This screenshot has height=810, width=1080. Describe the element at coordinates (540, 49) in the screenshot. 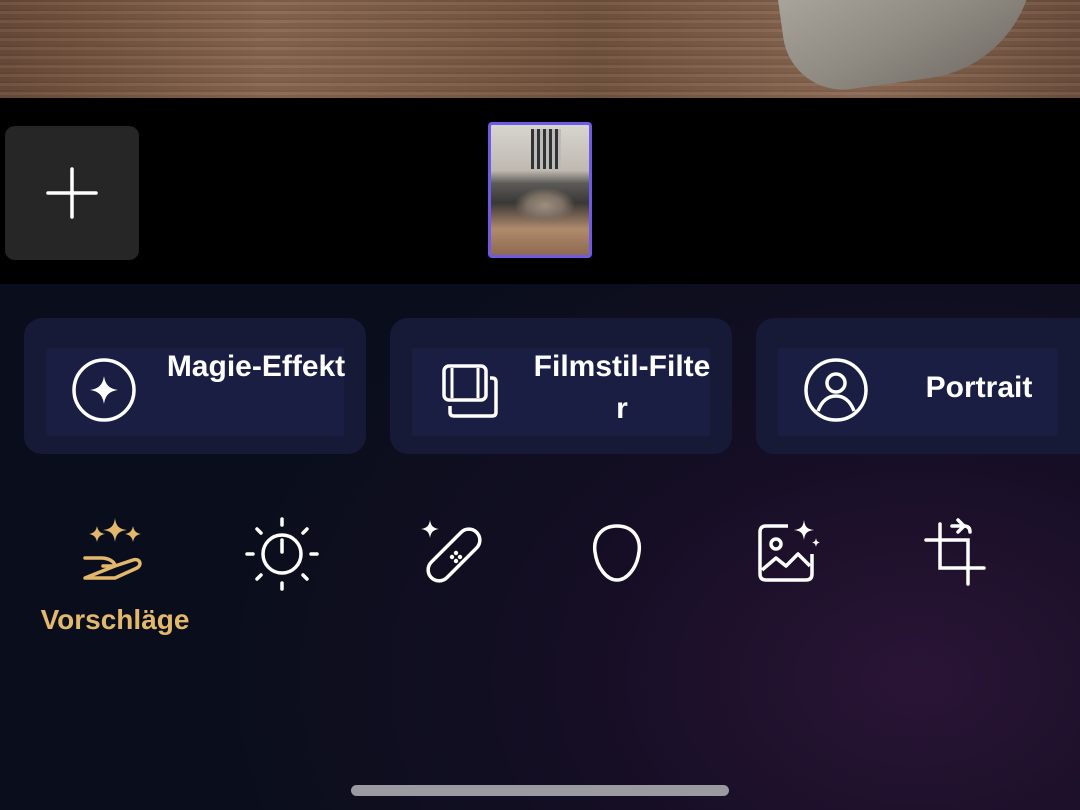

I see `photo-preview` at that location.